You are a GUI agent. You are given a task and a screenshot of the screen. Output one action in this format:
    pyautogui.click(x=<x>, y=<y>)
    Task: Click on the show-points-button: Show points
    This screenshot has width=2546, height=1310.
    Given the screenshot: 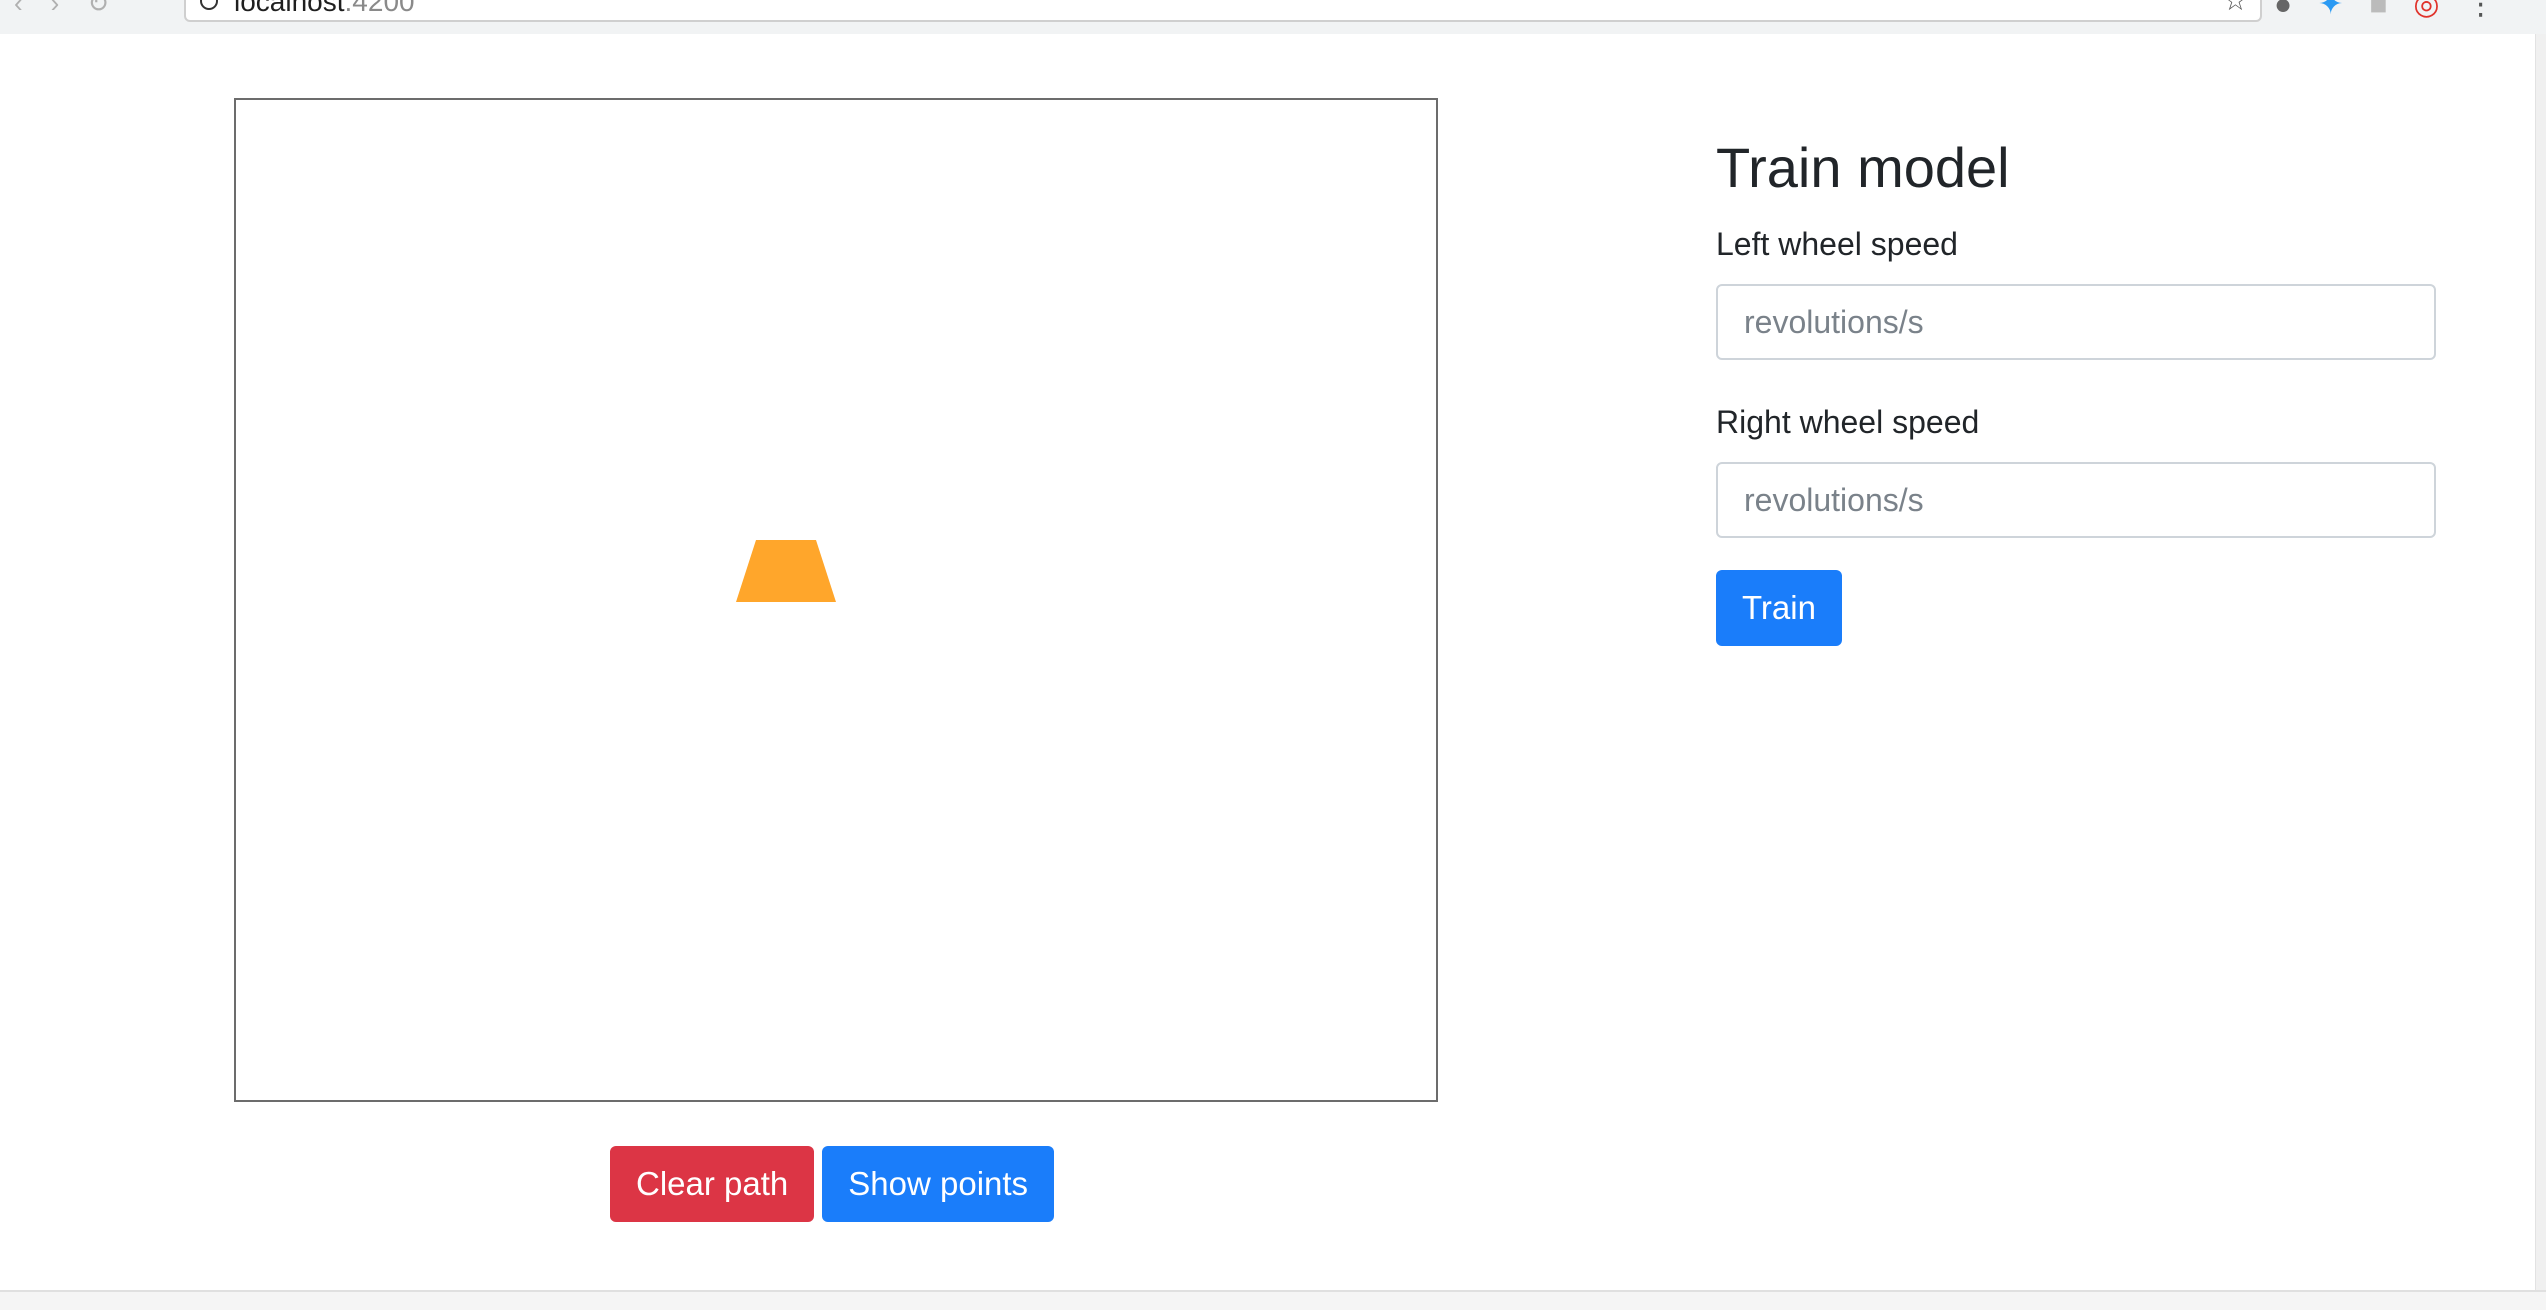 What is the action you would take?
    pyautogui.click(x=938, y=1184)
    